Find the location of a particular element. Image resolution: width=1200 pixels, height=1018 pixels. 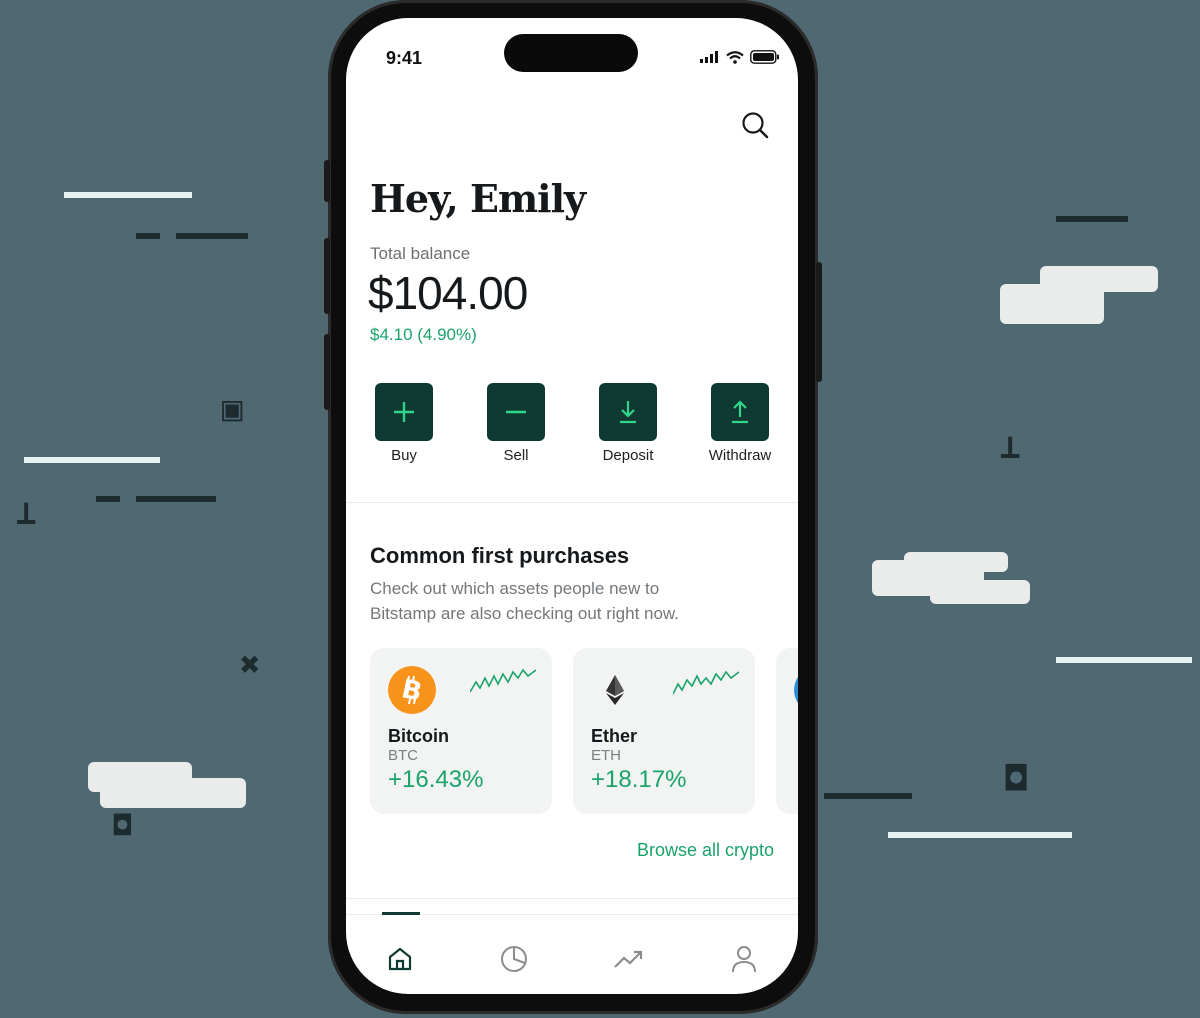

active-tab-indicator is located at coordinates (401, 913).